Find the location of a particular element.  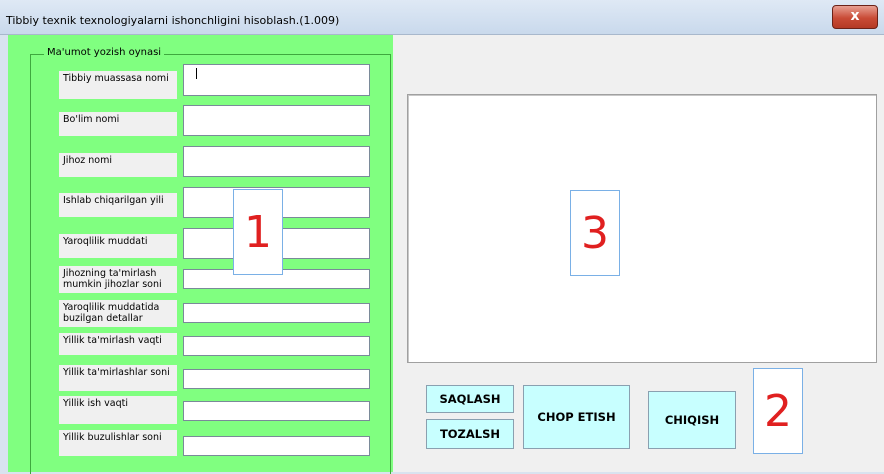

annual-repair-count-input is located at coordinates (276, 379).